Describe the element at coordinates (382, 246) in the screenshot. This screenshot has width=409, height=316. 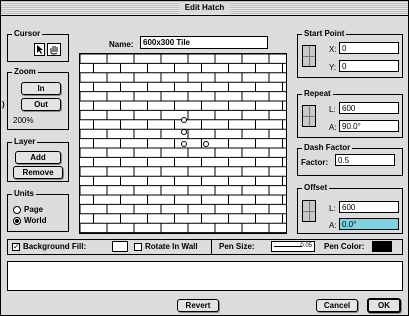
I see `pen-color-swatch` at that location.